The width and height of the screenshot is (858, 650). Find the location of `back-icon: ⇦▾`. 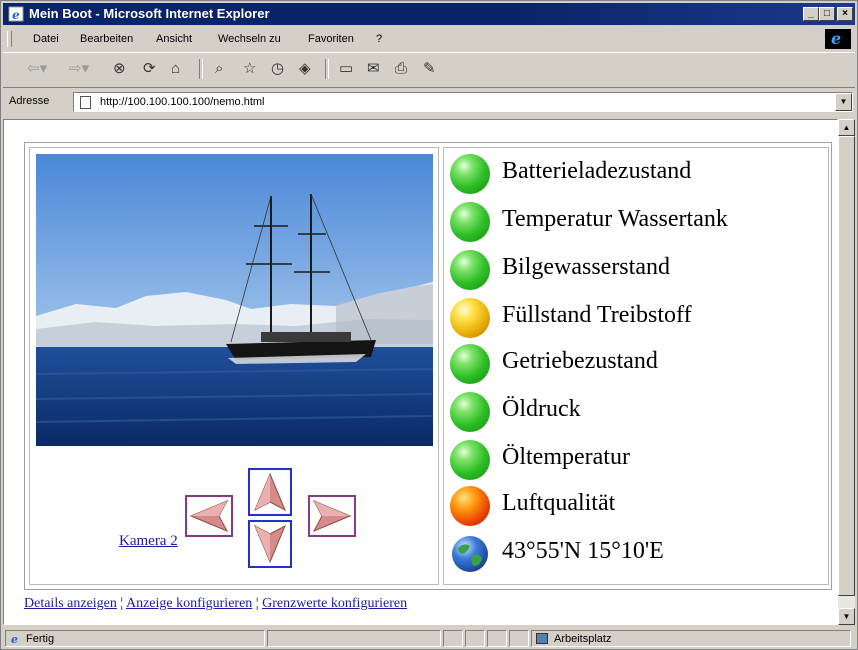

back-icon: ⇦▾ is located at coordinates (37, 69).